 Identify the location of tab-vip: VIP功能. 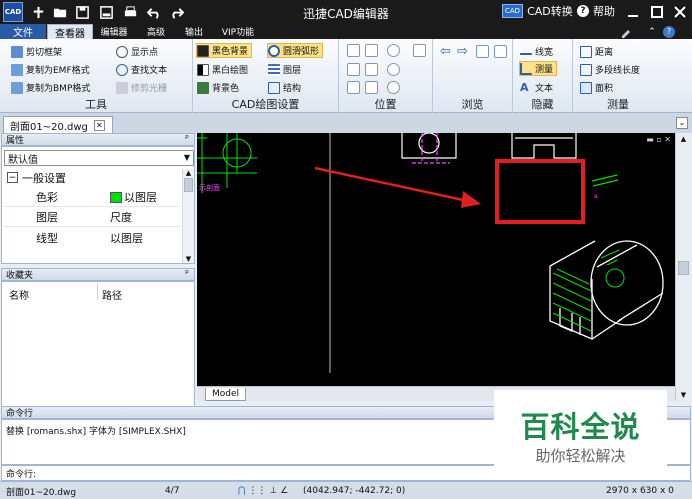
(238, 31).